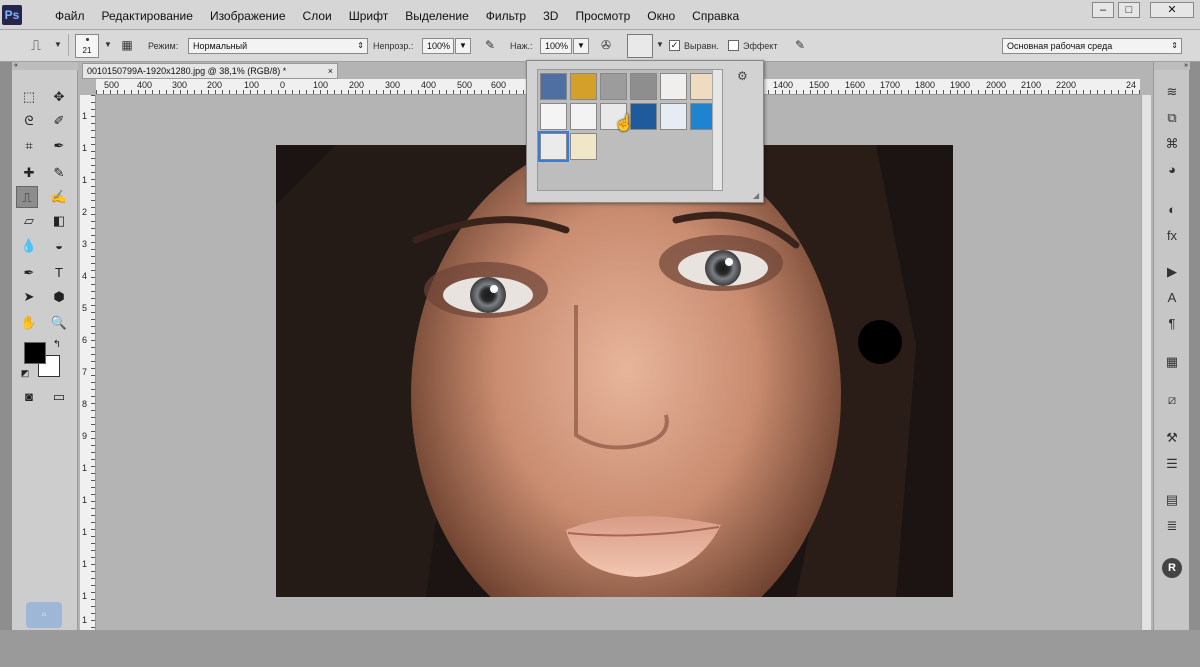  I want to click on align-checkbox: ✓, so click(674, 45).